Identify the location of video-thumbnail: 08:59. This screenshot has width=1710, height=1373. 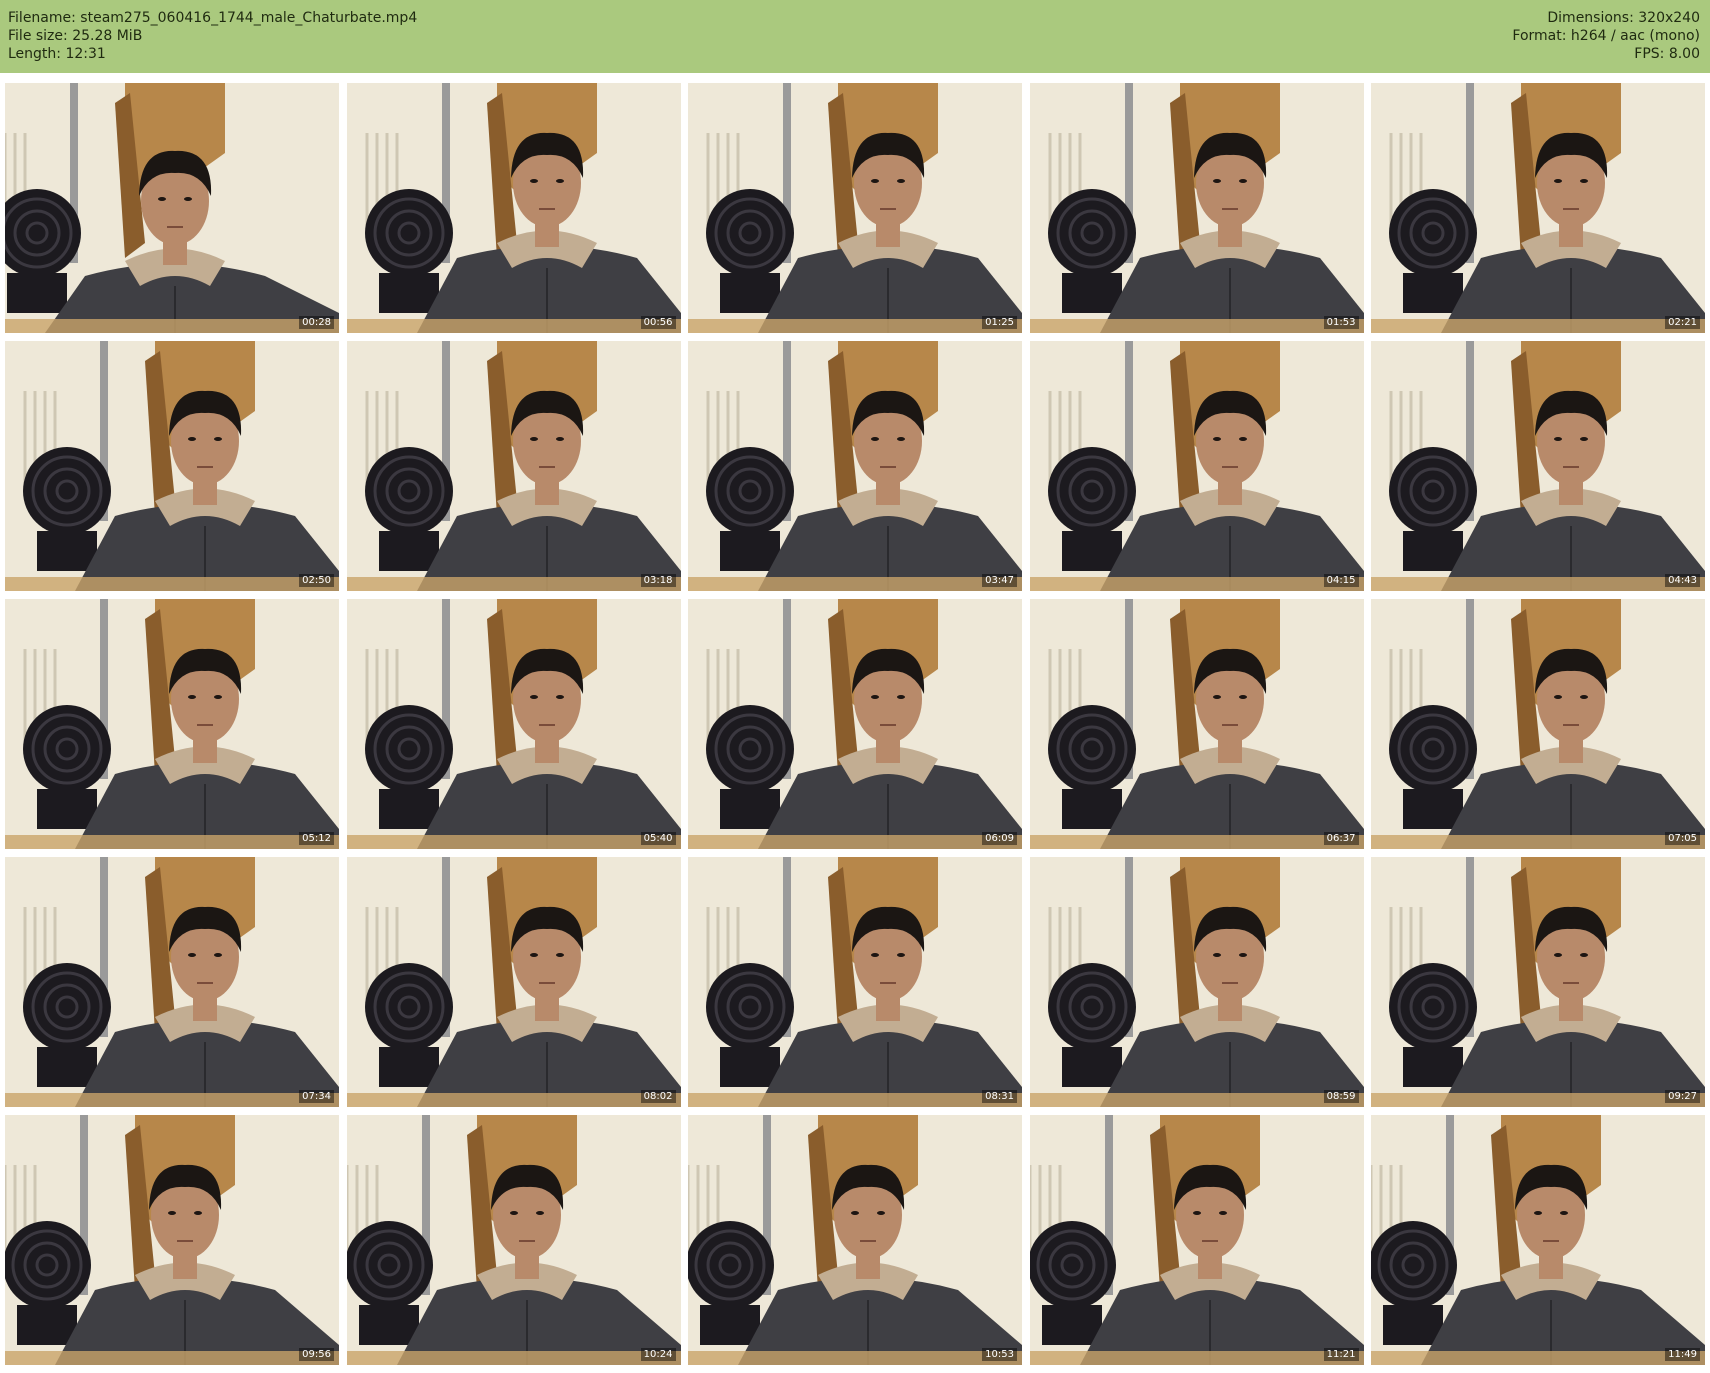
(1196, 982).